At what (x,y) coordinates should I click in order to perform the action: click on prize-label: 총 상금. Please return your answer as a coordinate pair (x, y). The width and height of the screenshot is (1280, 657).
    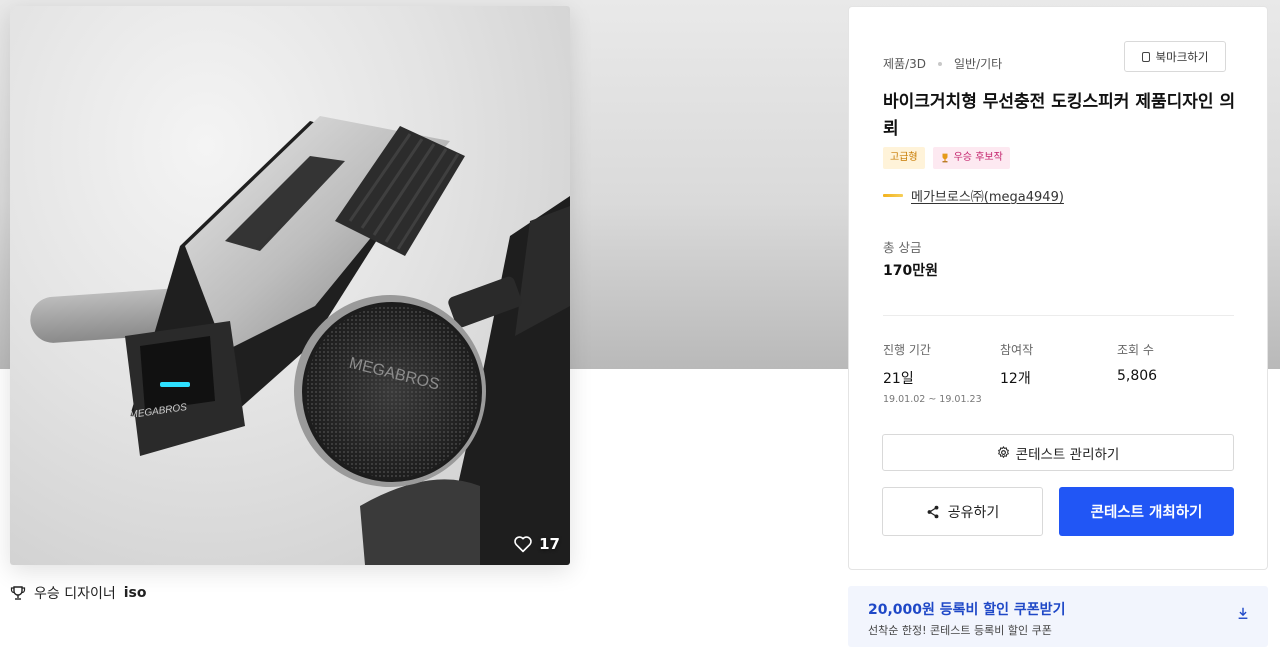
    Looking at the image, I should click on (902, 247).